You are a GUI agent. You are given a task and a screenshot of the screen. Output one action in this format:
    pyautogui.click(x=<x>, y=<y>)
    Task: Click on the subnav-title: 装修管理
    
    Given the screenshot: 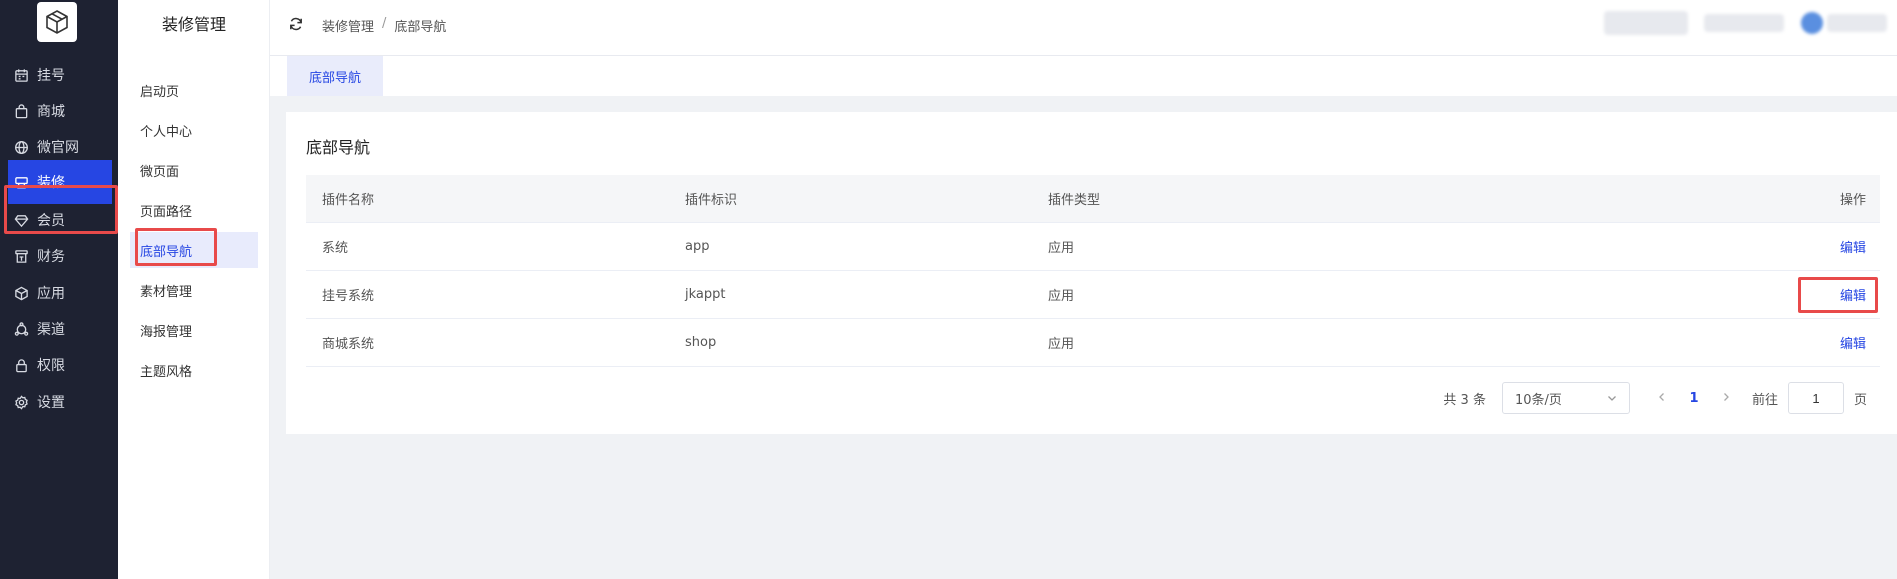 What is the action you would take?
    pyautogui.click(x=193, y=24)
    